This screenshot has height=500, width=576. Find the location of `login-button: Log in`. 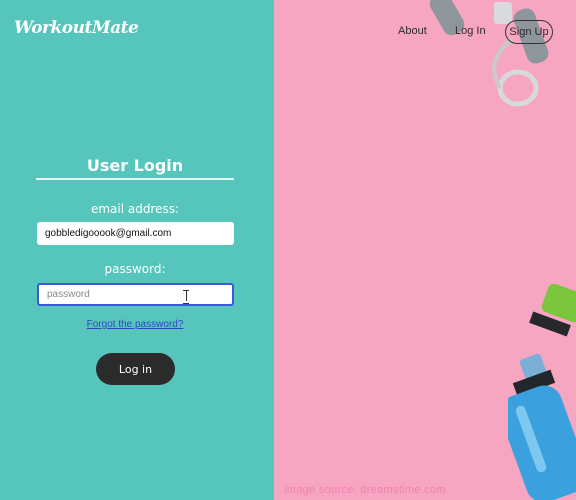

login-button: Log in is located at coordinates (135, 369).